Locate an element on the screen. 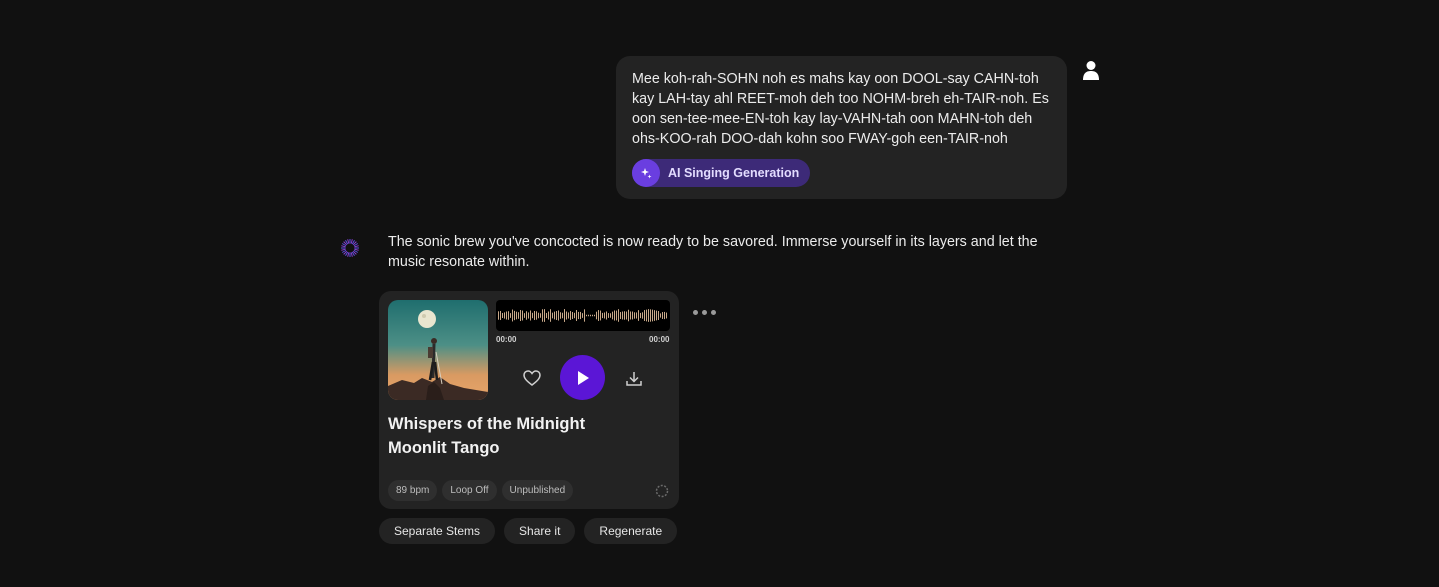 The image size is (1439, 587). publish-status-chip: Unpublished is located at coordinates (537, 490).